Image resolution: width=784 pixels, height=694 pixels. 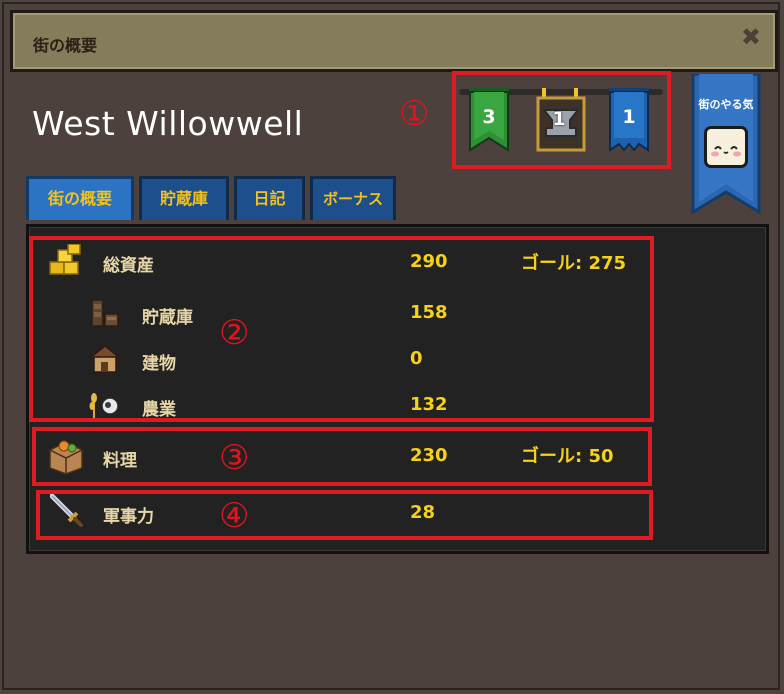 I want to click on cooking-gold: ゴール: 50, so click(x=567, y=456).